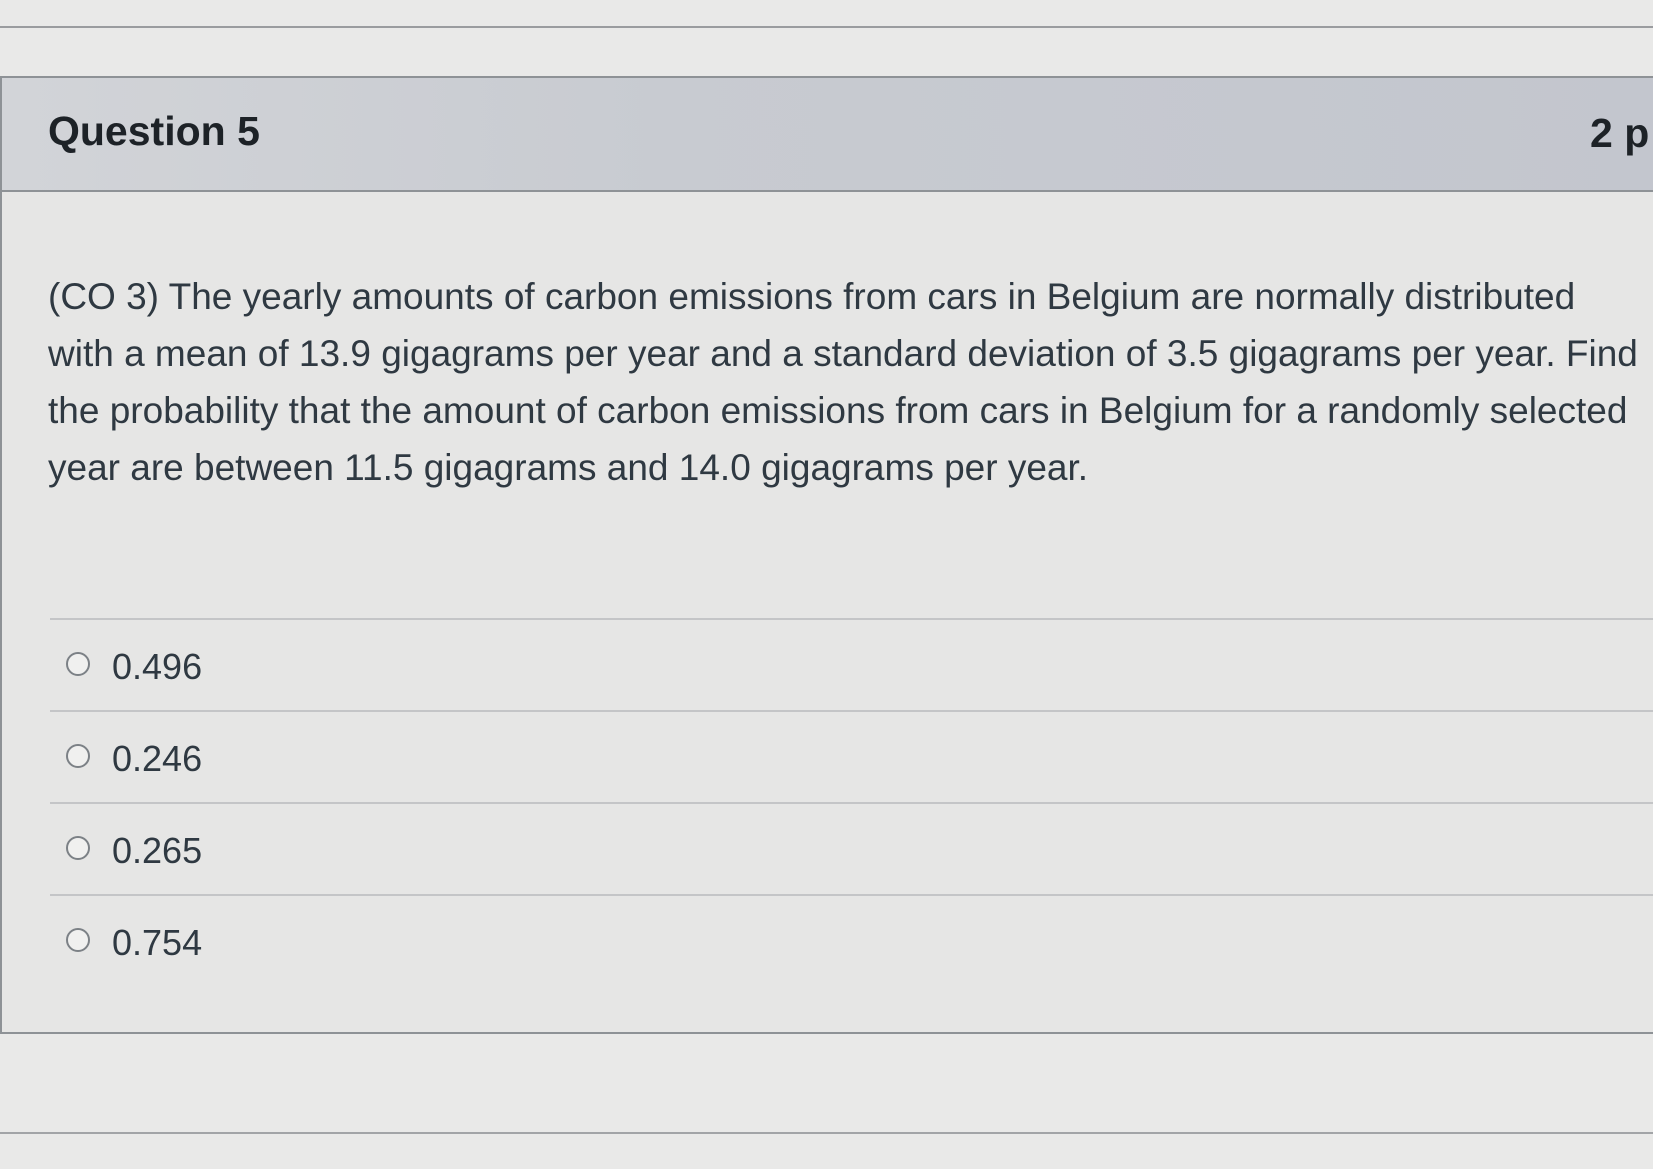 The image size is (1653, 1169). I want to click on question-points: 2 p, so click(1620, 133).